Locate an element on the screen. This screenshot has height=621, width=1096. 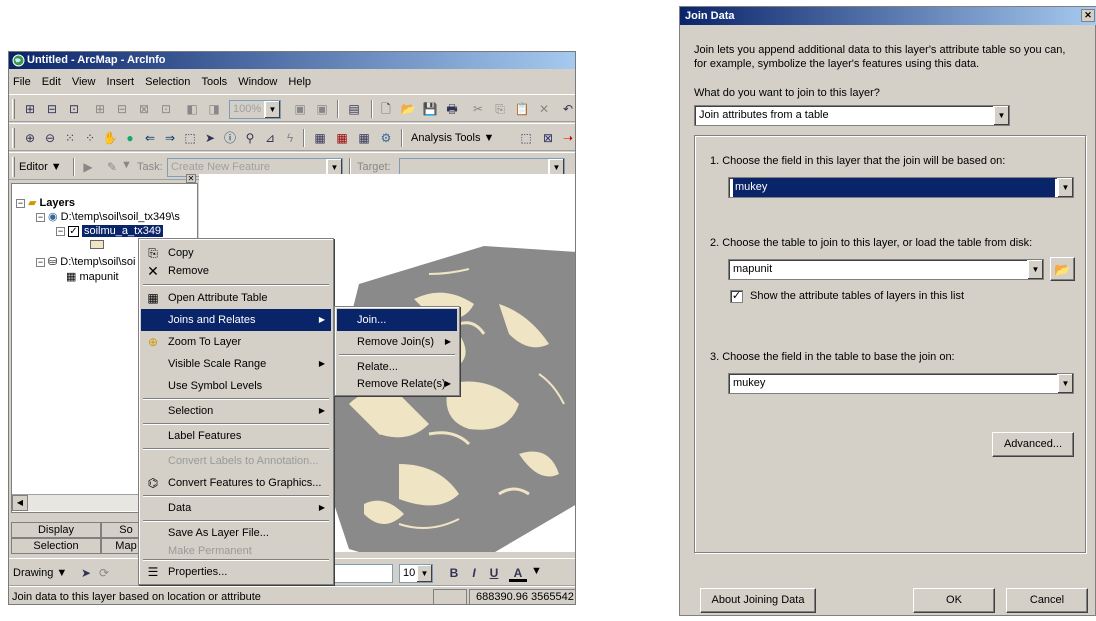
model-builder-icon: ⚙ is located at coordinates (386, 138).